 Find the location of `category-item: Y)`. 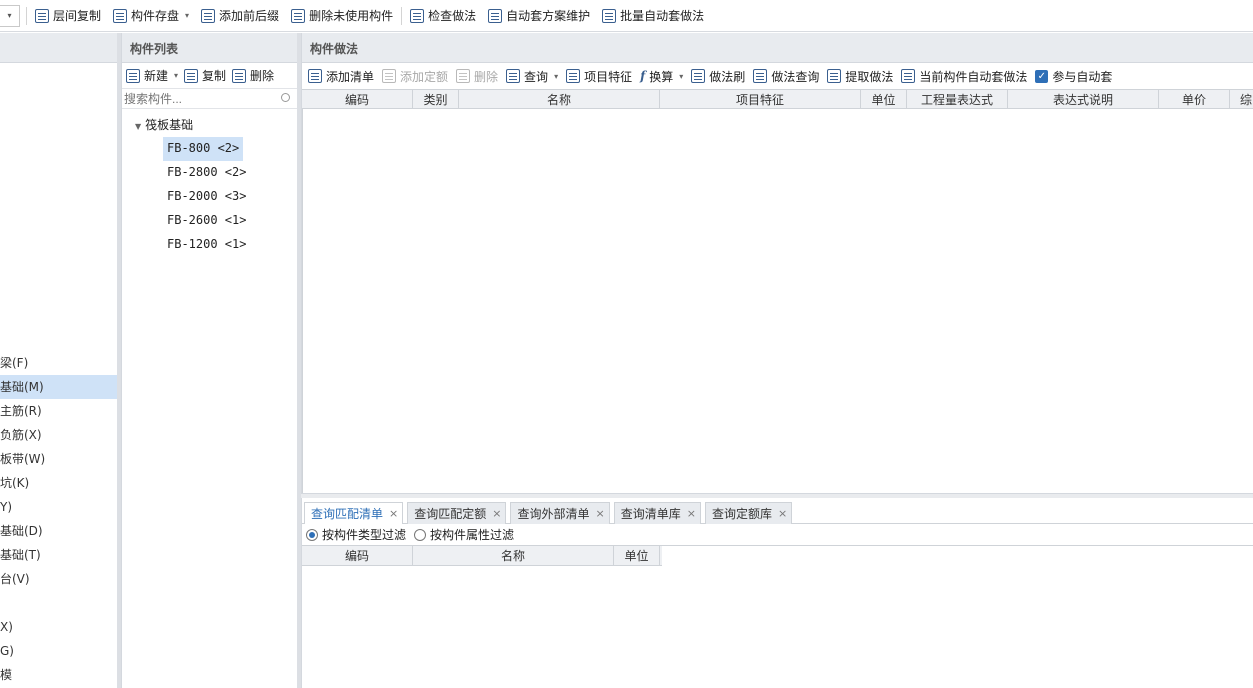

category-item: Y) is located at coordinates (58, 507).